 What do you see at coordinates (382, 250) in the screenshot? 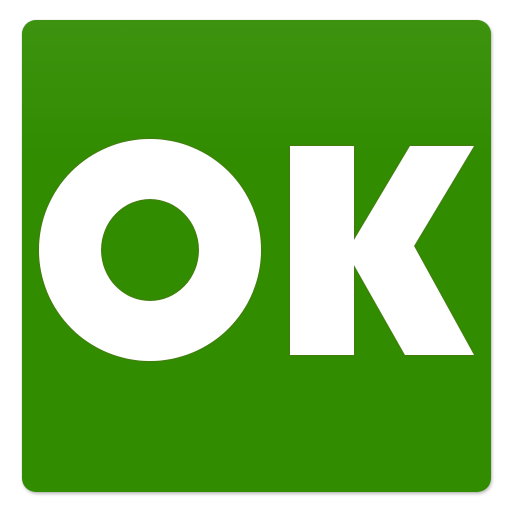
I see `letter-k-glyph` at bounding box center [382, 250].